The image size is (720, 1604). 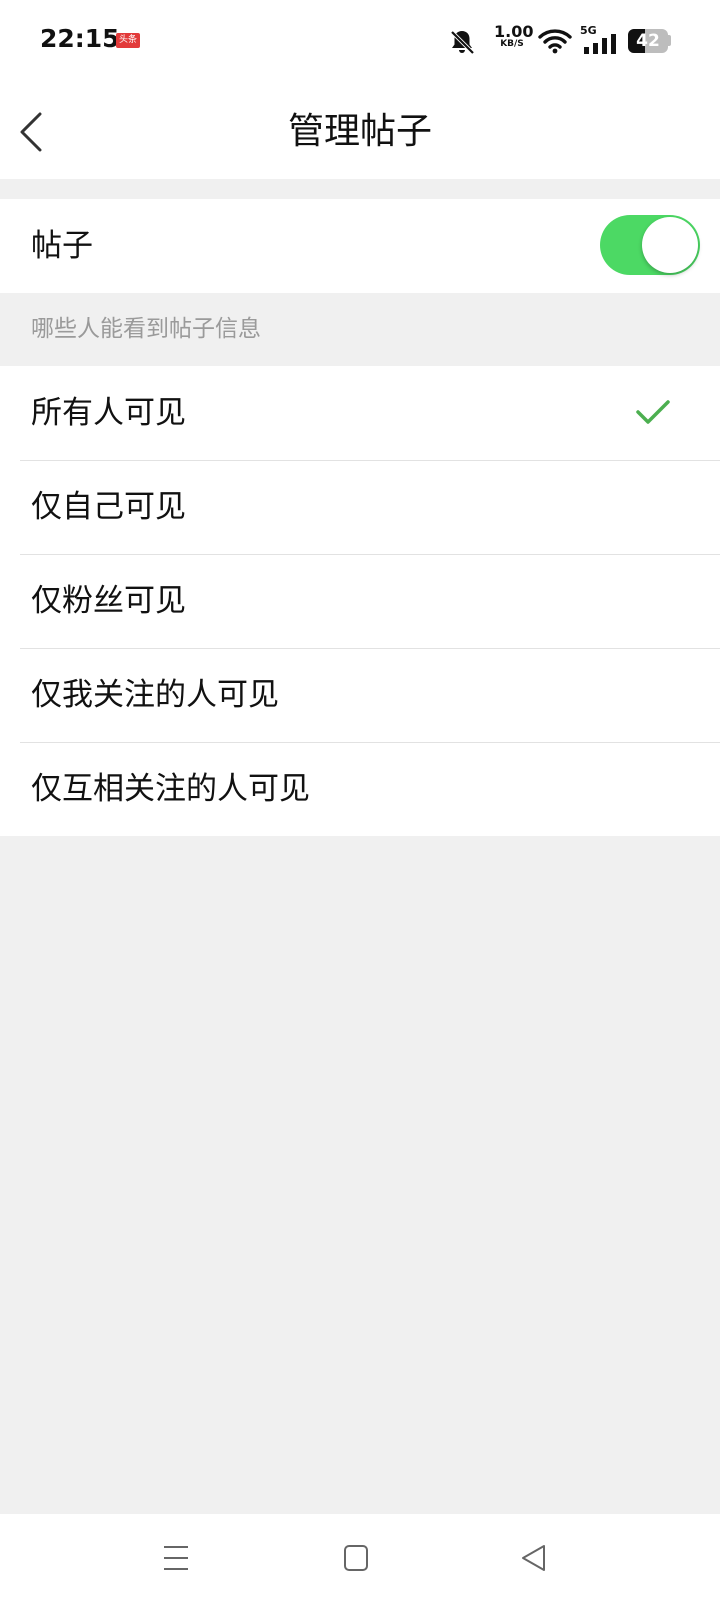 I want to click on option-only-me: 仅自己可见, so click(x=360, y=507).